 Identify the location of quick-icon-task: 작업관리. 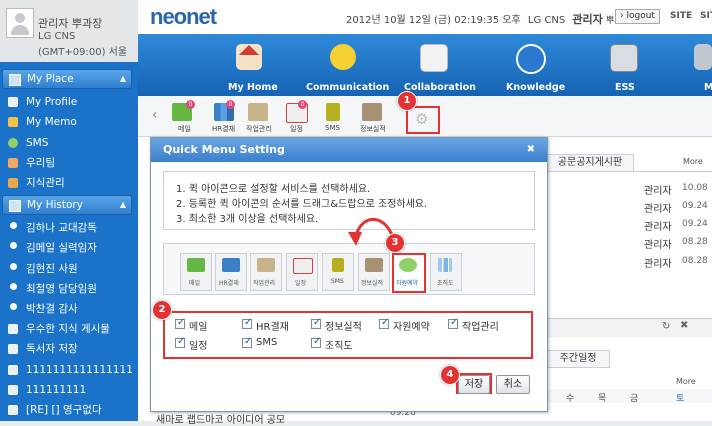
(266, 272).